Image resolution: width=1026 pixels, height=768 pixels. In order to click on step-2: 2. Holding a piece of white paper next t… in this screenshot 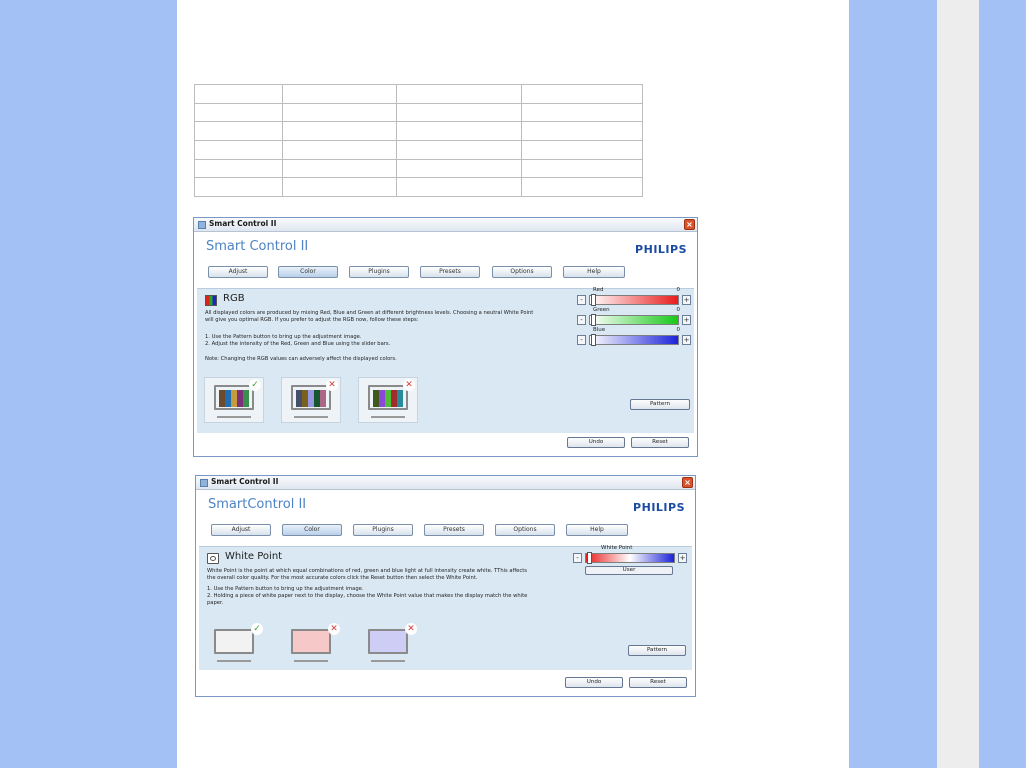, I will do `click(367, 599)`.